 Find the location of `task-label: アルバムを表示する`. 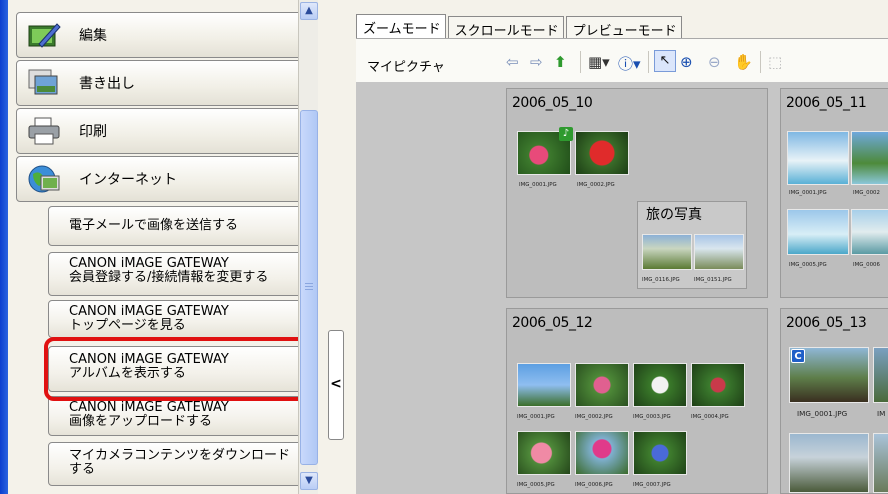

task-label: アルバムを表示する is located at coordinates (127, 373).